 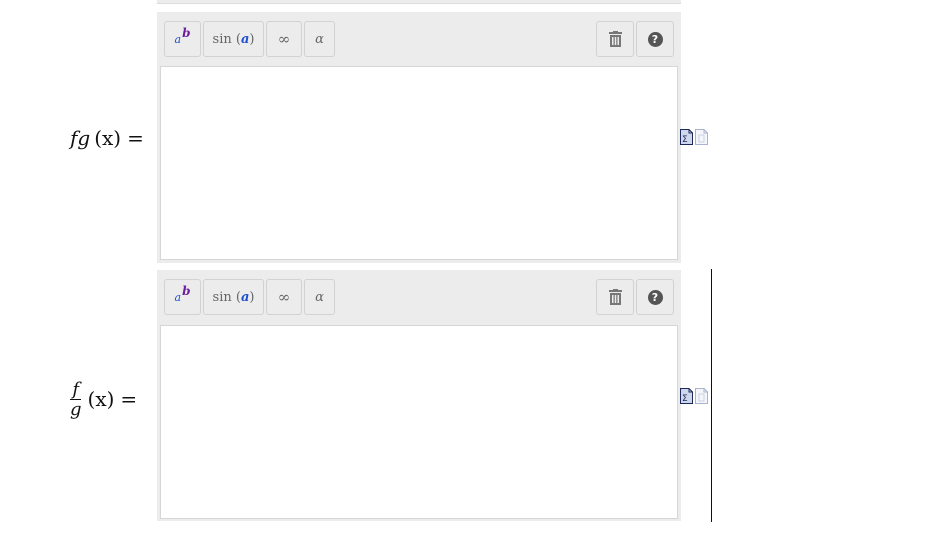 What do you see at coordinates (711, 395) in the screenshot?
I see `text-cursor-line` at bounding box center [711, 395].